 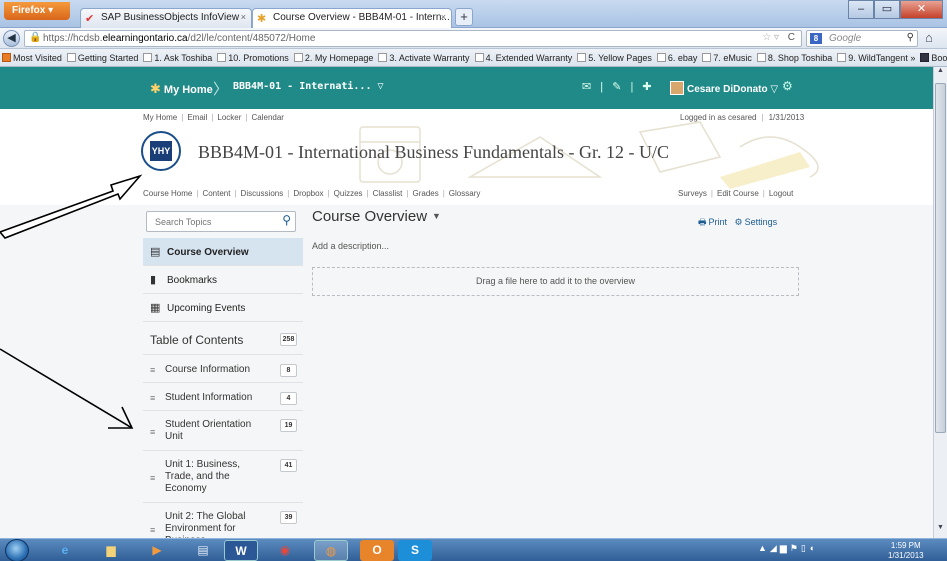 What do you see at coordinates (906, 551) in the screenshot?
I see `system-clock: 1:59 PM 1/31/2013` at bounding box center [906, 551].